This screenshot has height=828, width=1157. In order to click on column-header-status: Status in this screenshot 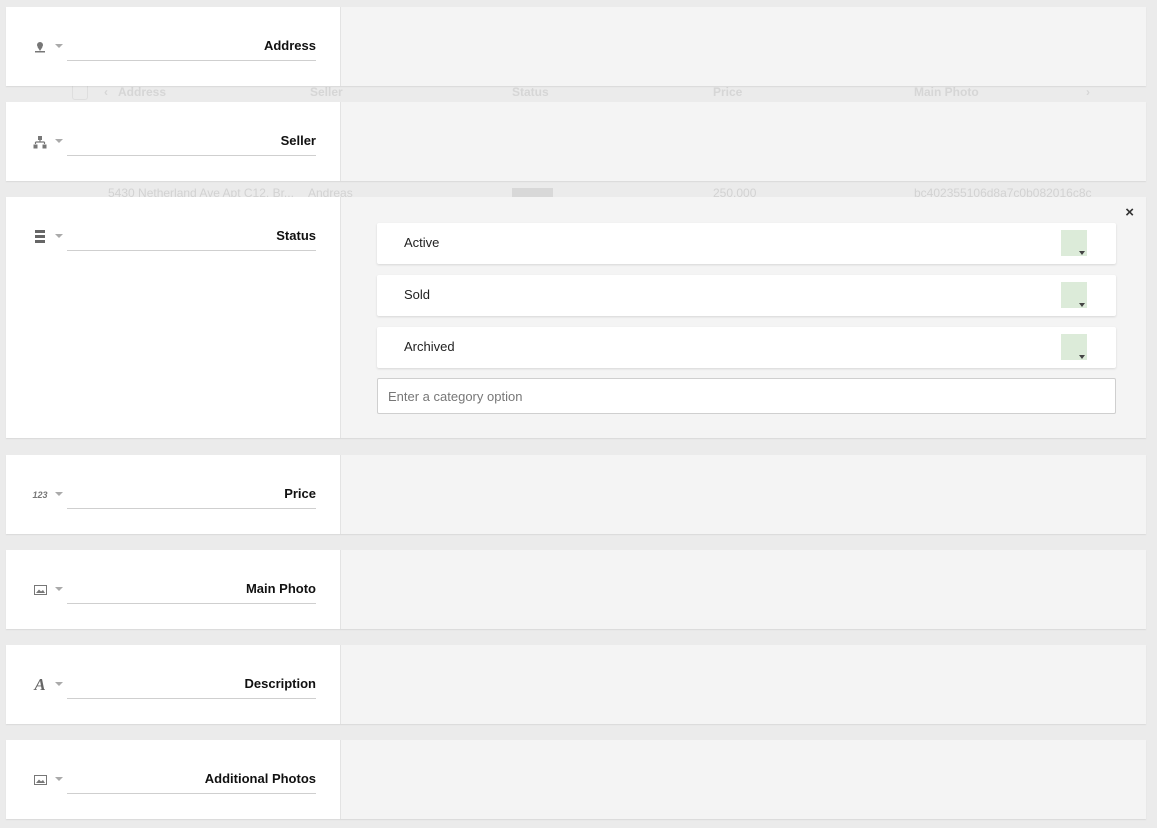, I will do `click(530, 92)`.